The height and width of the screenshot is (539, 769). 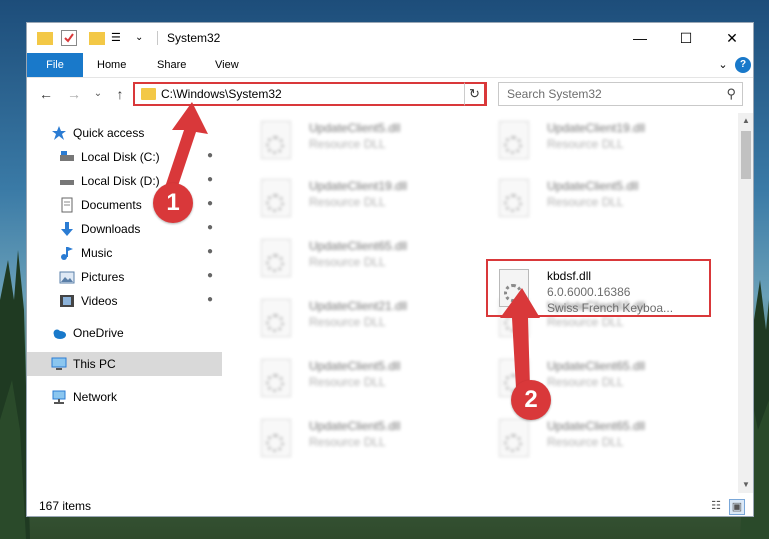 I want to click on callout-2: 2, so click(x=531, y=400).